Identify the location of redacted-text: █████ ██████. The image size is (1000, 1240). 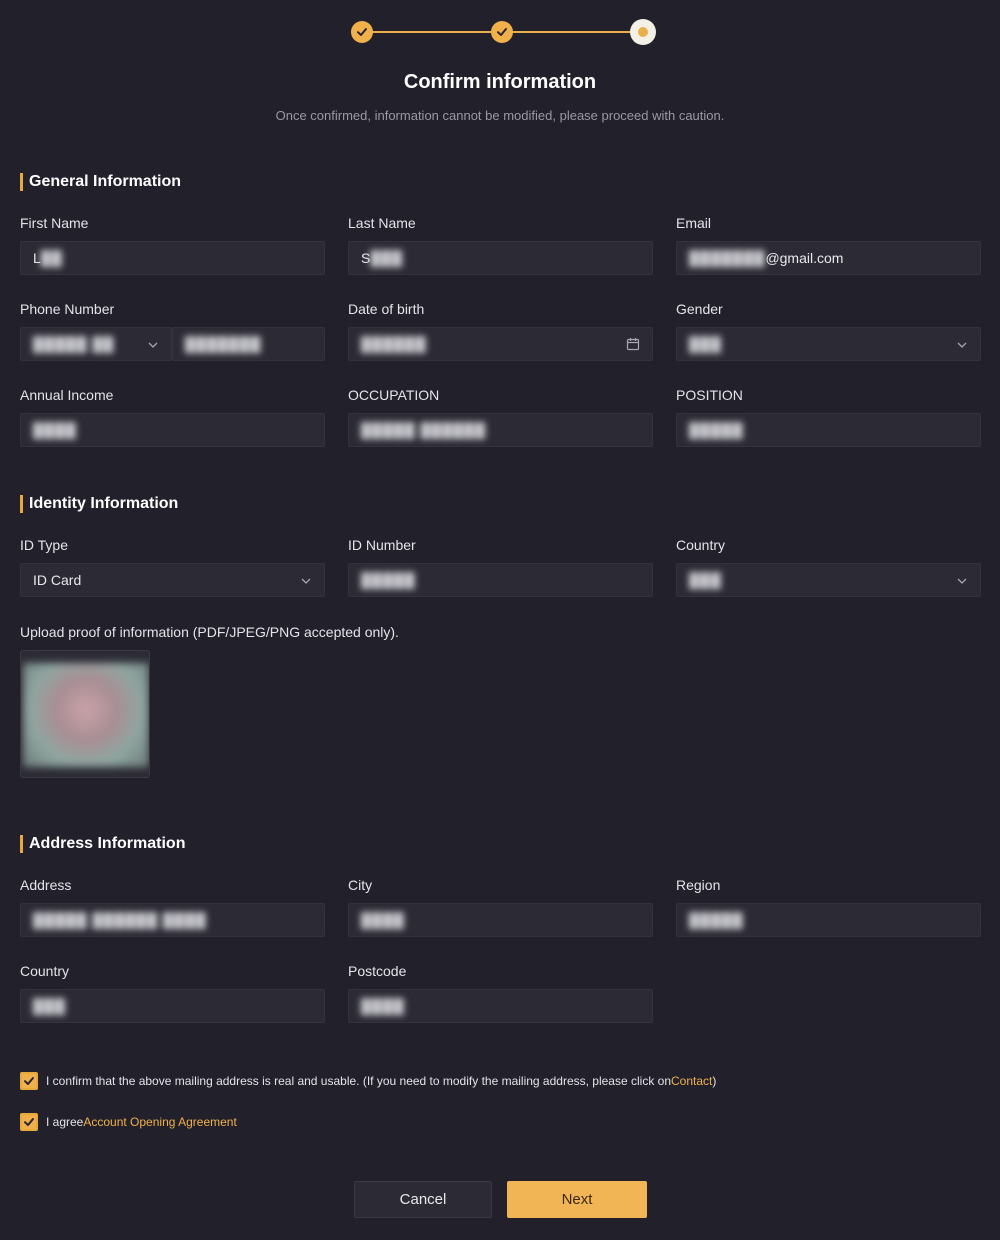
(423, 430).